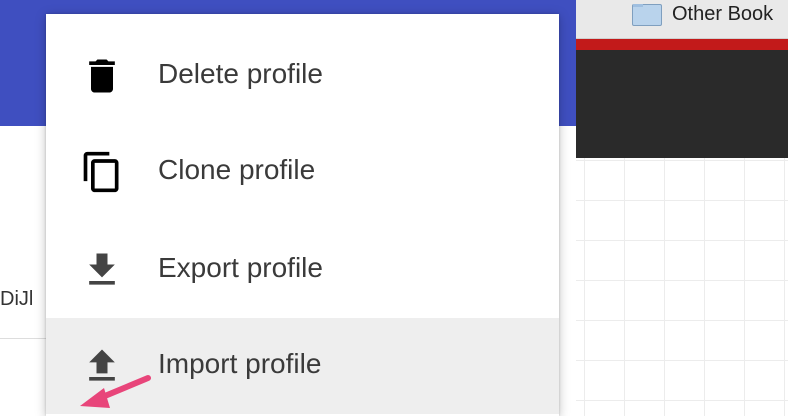 Image resolution: width=788 pixels, height=416 pixels. I want to click on menu-item-label: Import profile, so click(240, 363).